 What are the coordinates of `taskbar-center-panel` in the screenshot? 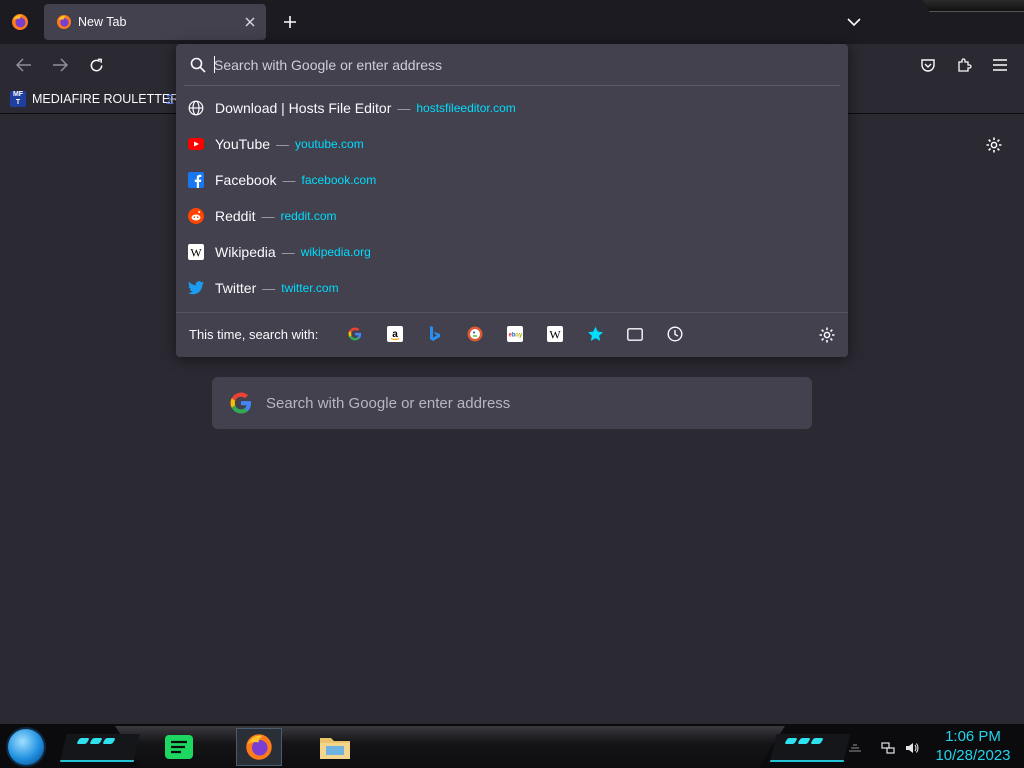 It's located at (450, 747).